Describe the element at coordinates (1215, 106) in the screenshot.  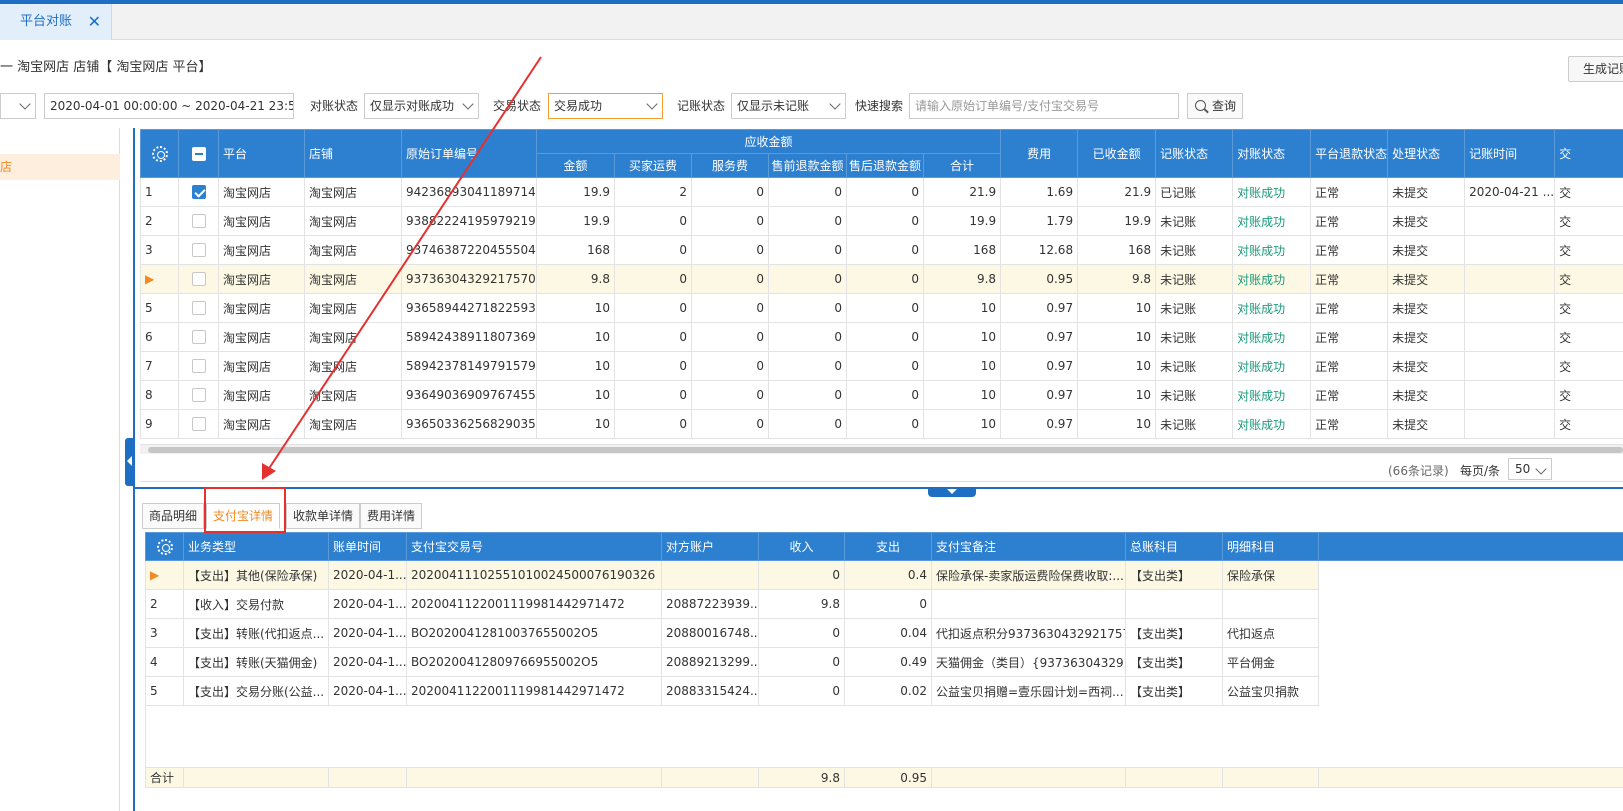
I see `query-button: 查询` at that location.